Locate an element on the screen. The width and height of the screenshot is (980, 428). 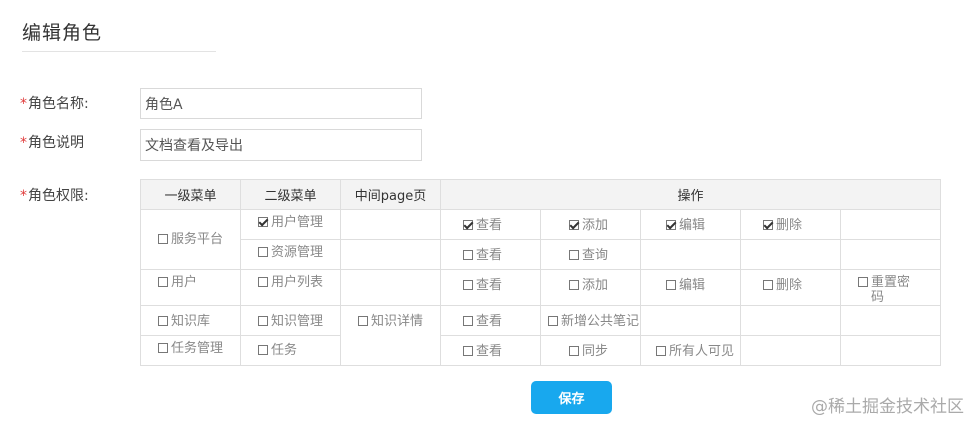
level1-cell: 用户 is located at coordinates (190, 287).